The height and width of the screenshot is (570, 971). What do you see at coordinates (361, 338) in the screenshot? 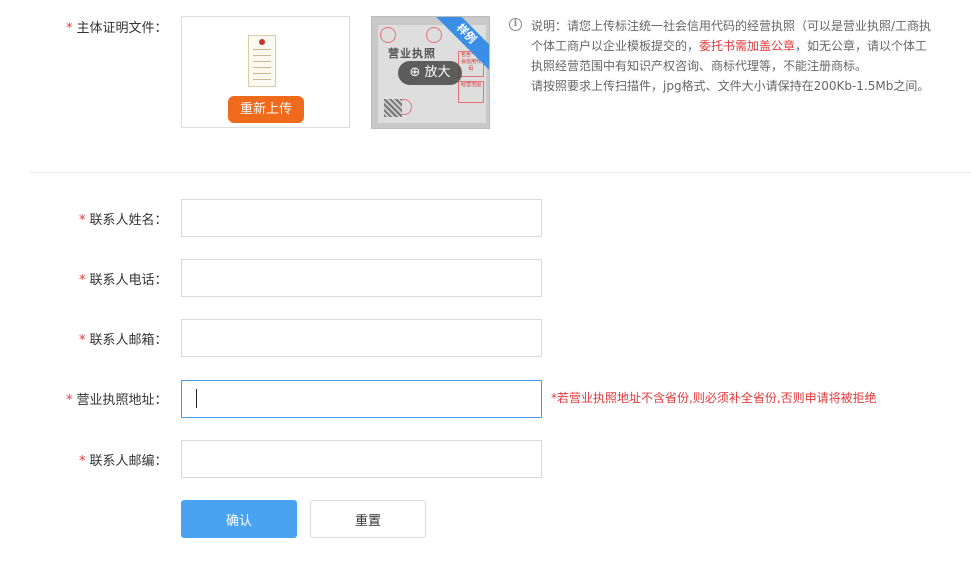
I see `contact-email-input` at bounding box center [361, 338].